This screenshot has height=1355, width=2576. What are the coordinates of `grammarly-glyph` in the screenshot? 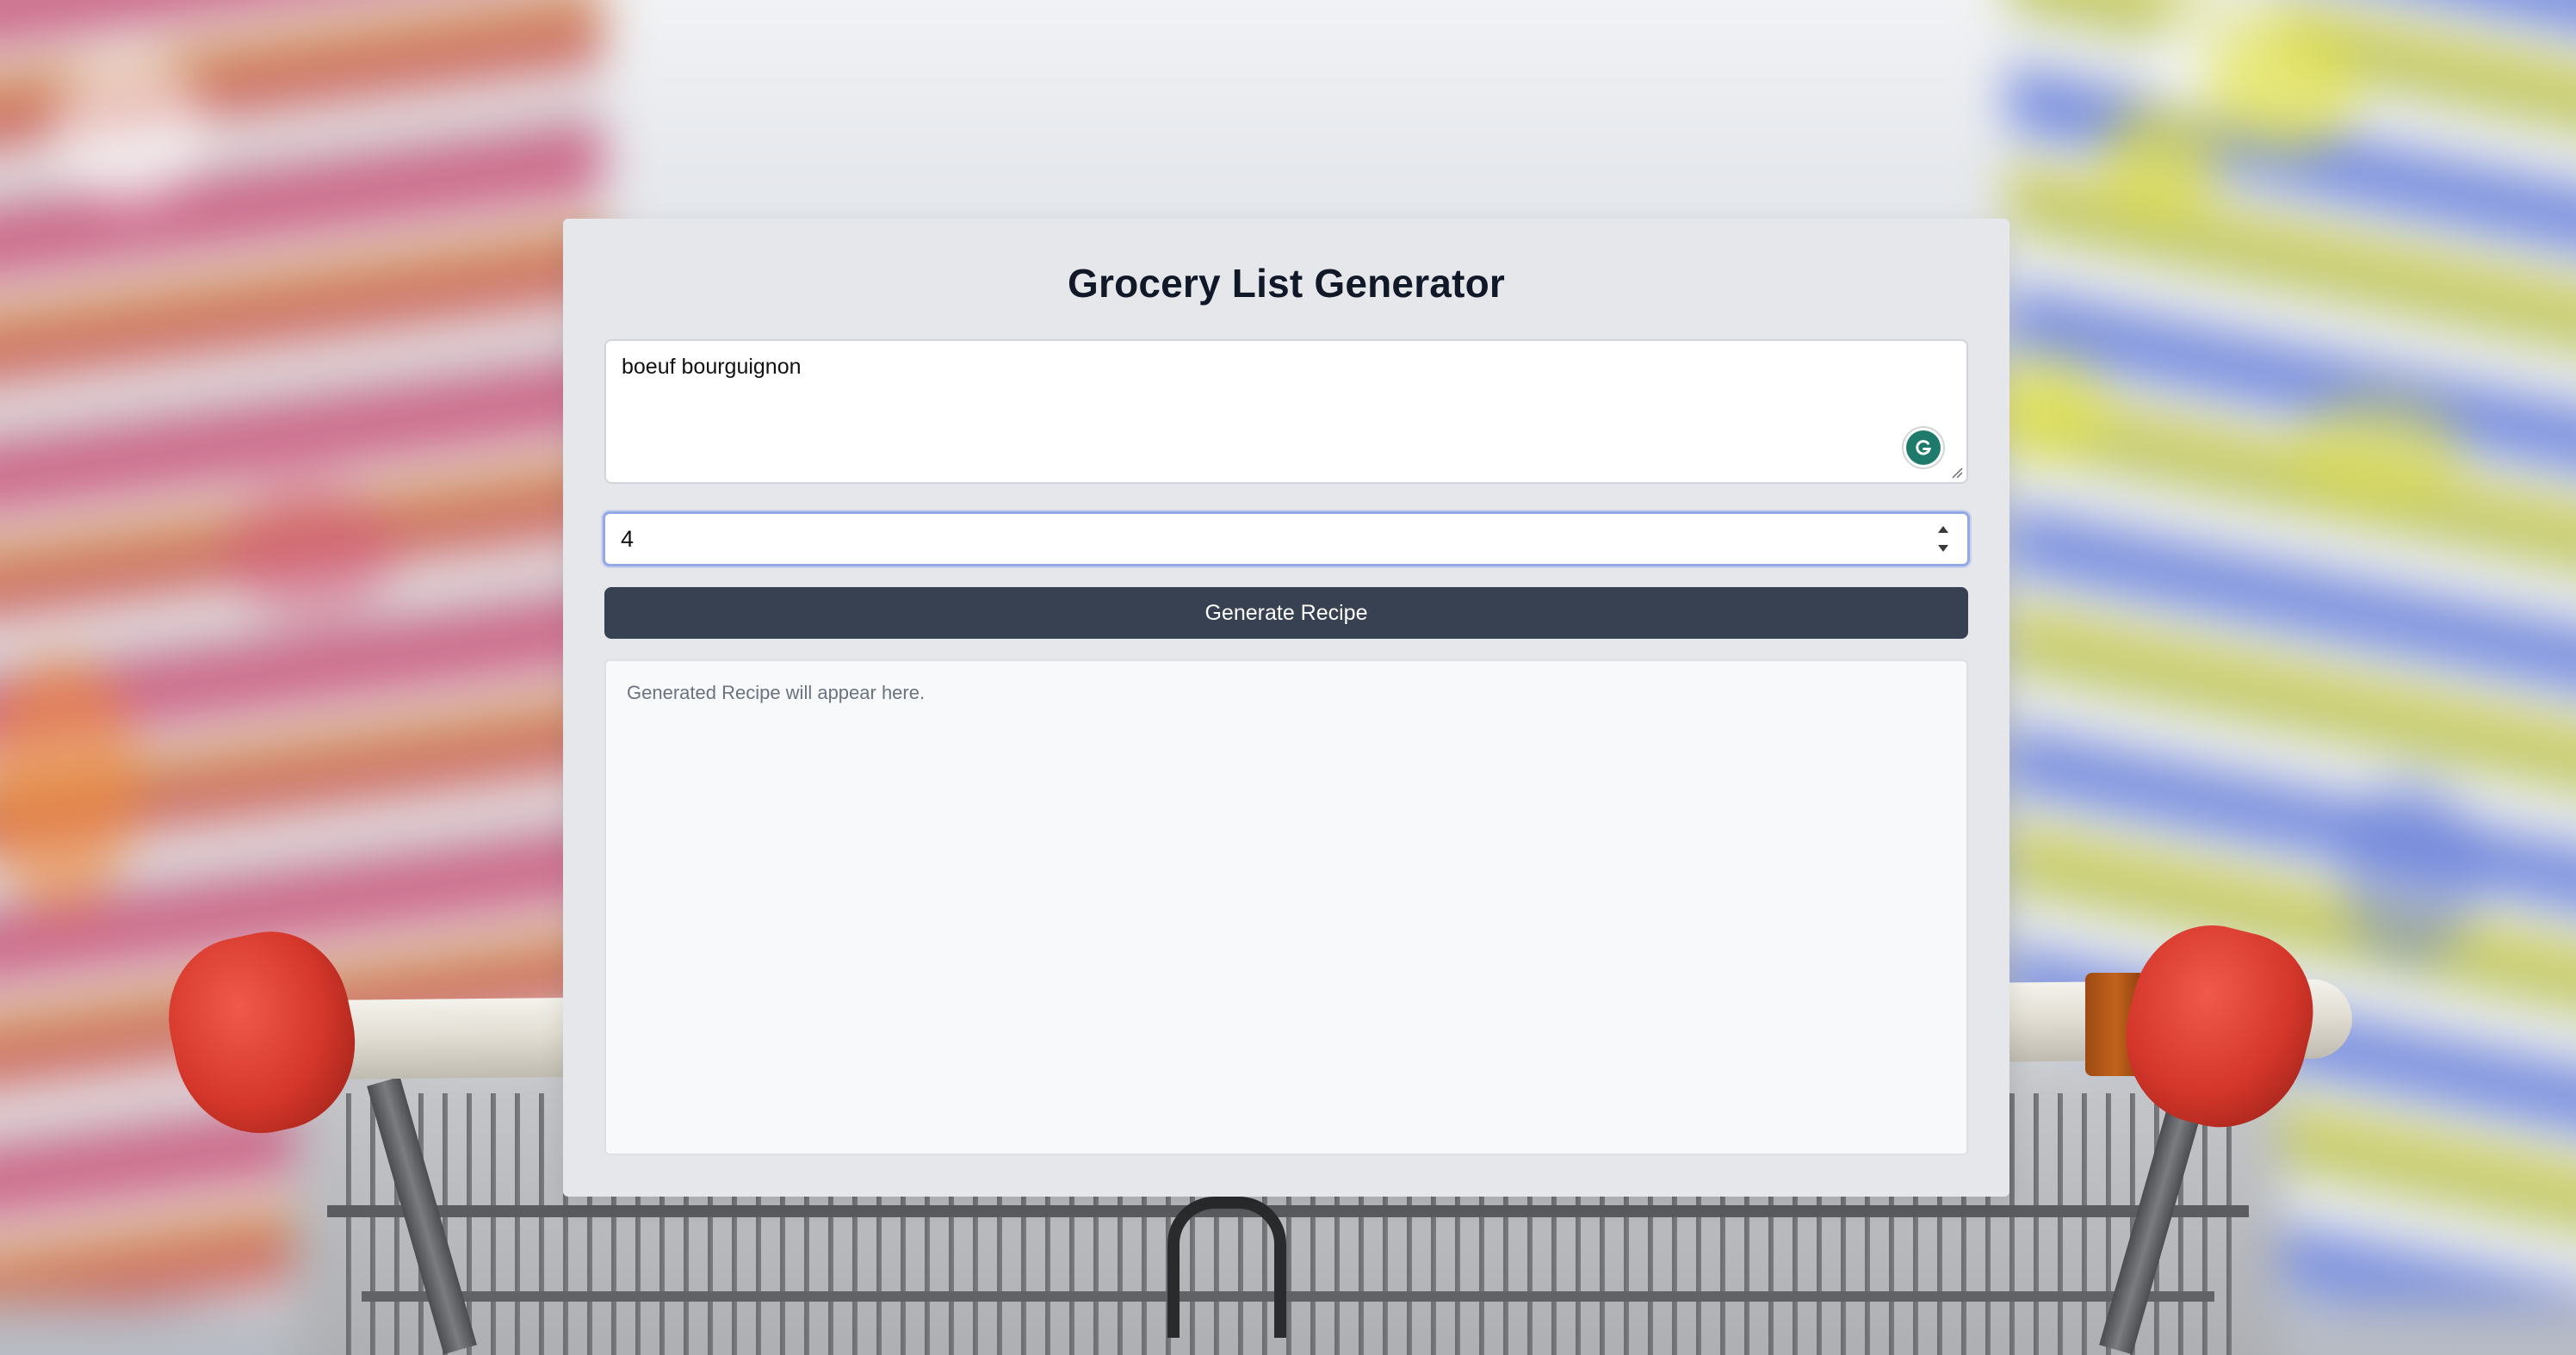 It's located at (1924, 447).